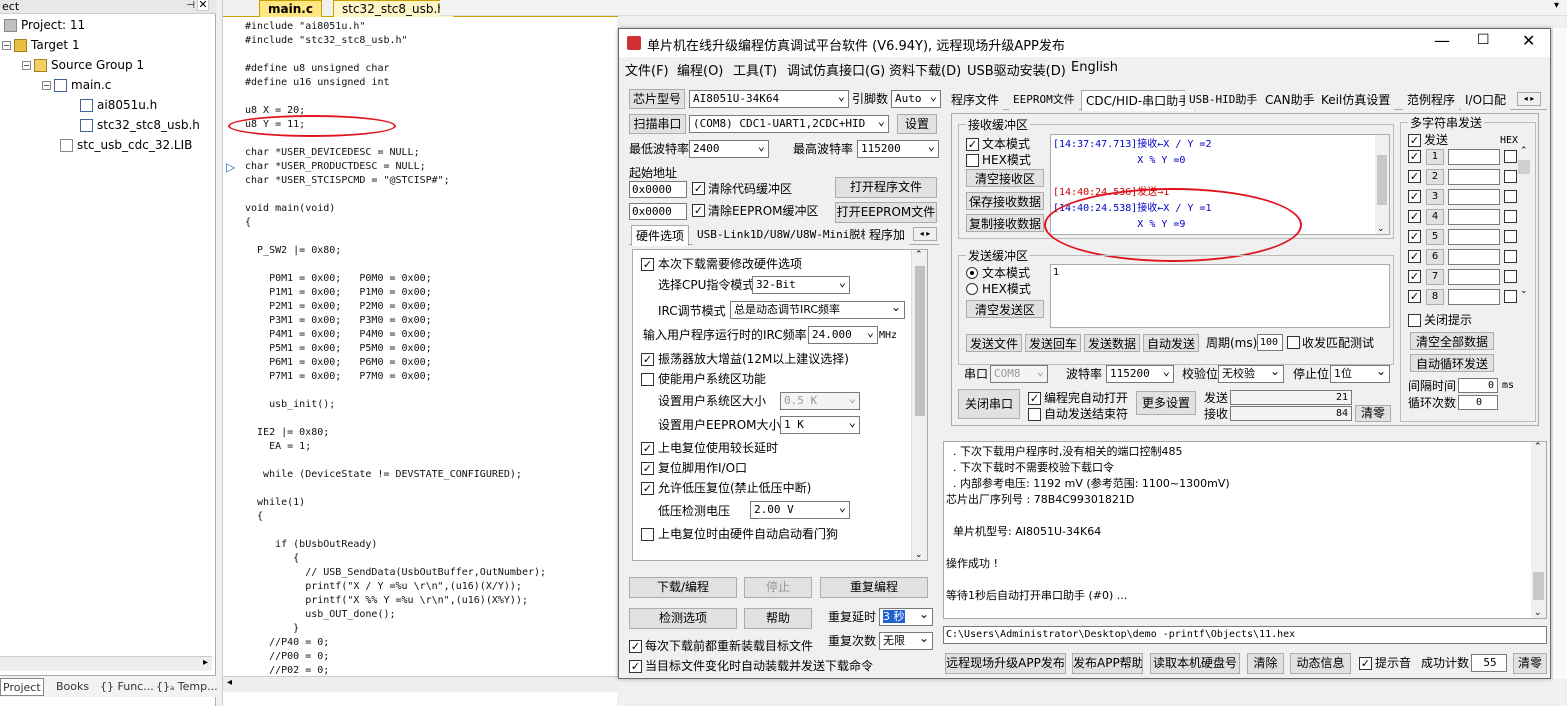 This screenshot has width=1567, height=706. I want to click on auto-close-checkbox, so click(1034, 414).